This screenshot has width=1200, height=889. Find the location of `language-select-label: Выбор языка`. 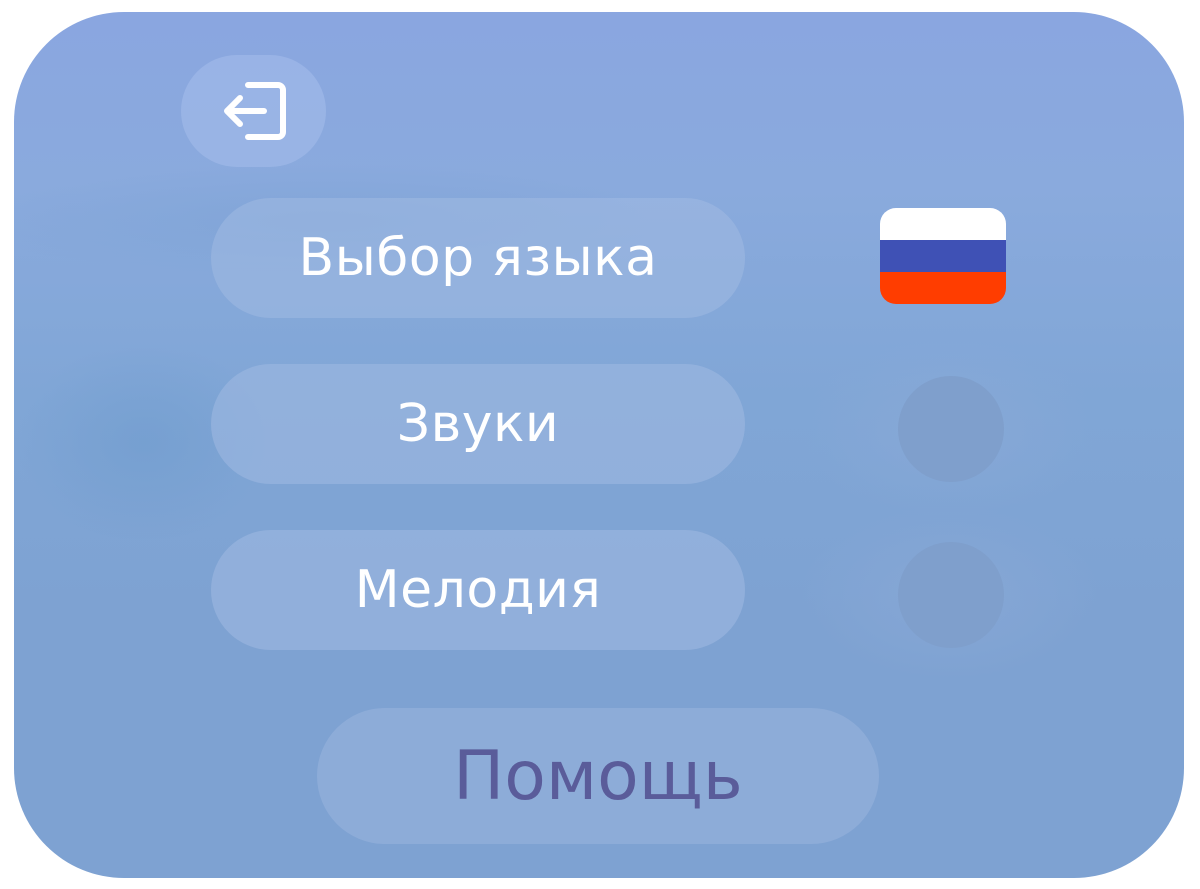

language-select-label: Выбор языка is located at coordinates (478, 258).